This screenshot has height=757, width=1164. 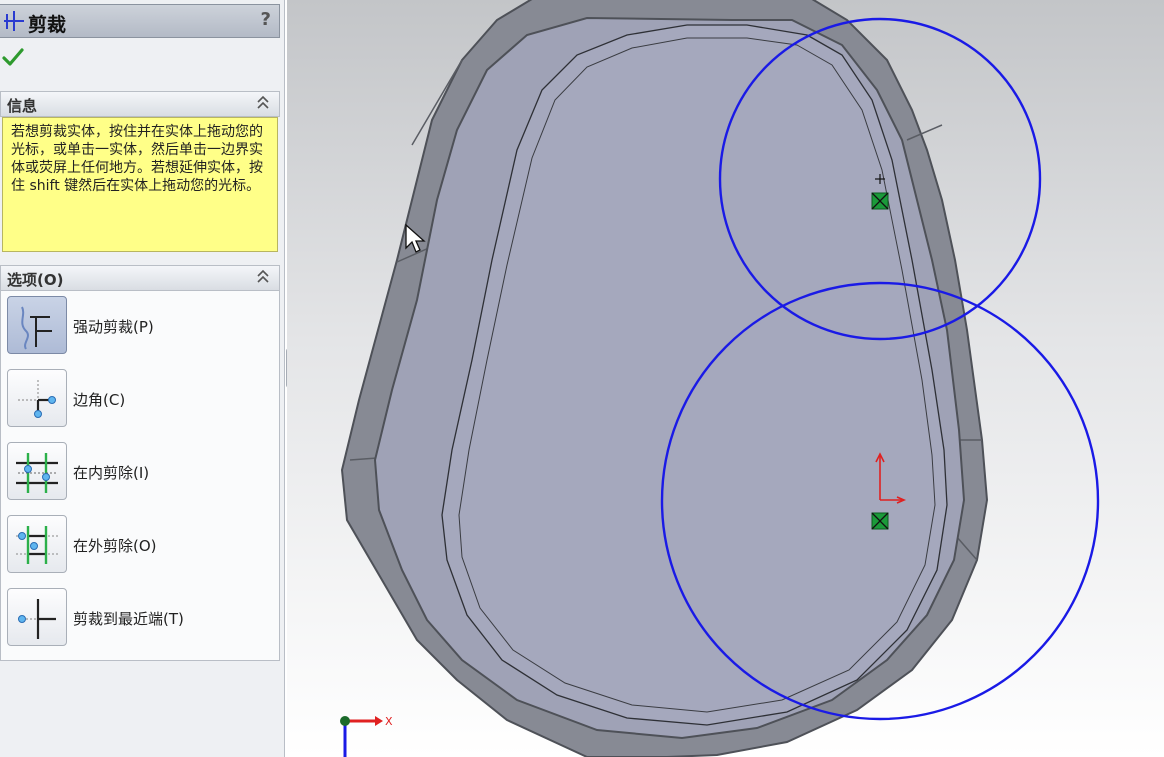 I want to click on trim-away-inside-icon, so click(x=37, y=473).